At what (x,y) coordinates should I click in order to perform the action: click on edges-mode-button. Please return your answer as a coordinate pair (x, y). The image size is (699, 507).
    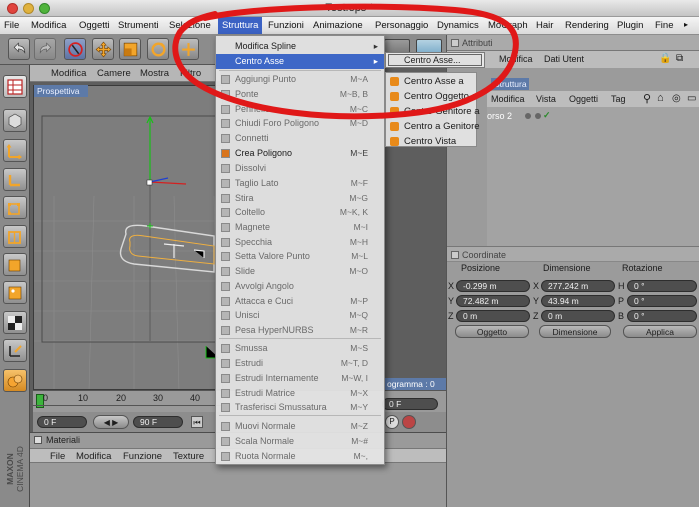
    Looking at the image, I should click on (15, 236).